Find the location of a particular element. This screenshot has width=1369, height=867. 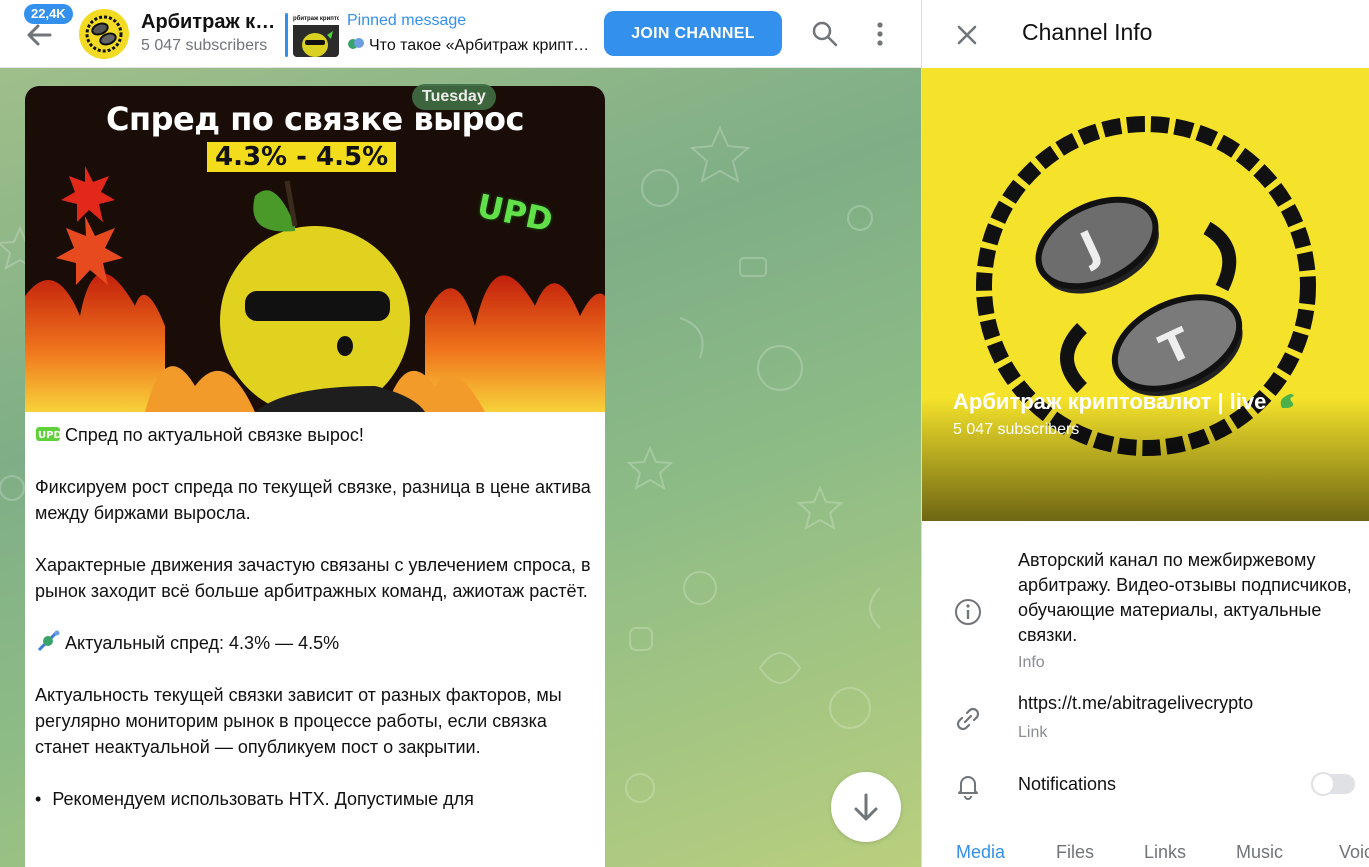

image-headline: Спред по связке вырос is located at coordinates (315, 119).